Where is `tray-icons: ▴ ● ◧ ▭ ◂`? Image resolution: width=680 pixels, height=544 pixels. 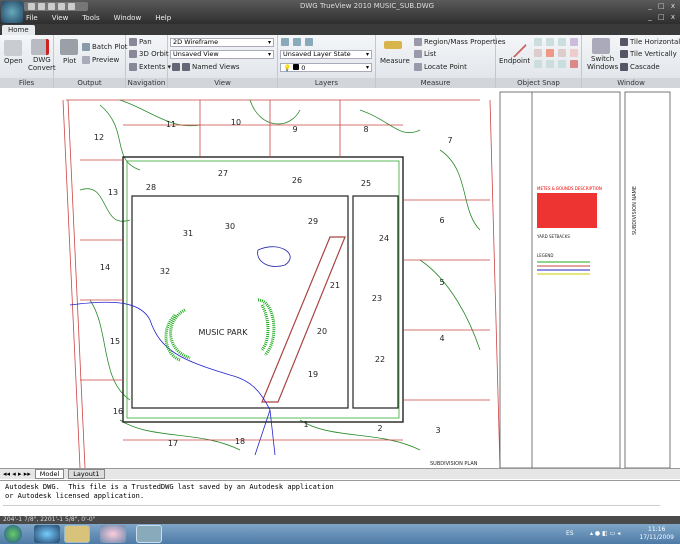 tray-icons: ▴ ● ◧ ▭ ◂ is located at coordinates (605, 533).